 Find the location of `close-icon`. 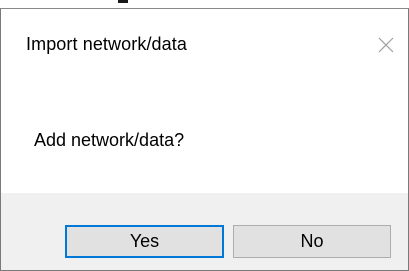

close-icon is located at coordinates (386, 45).